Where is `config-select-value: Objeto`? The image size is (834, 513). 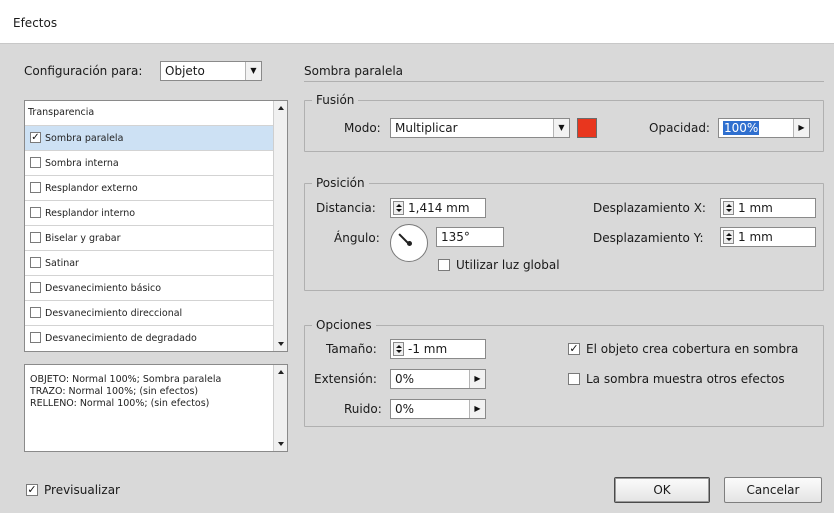
config-select-value: Objeto is located at coordinates (185, 71).